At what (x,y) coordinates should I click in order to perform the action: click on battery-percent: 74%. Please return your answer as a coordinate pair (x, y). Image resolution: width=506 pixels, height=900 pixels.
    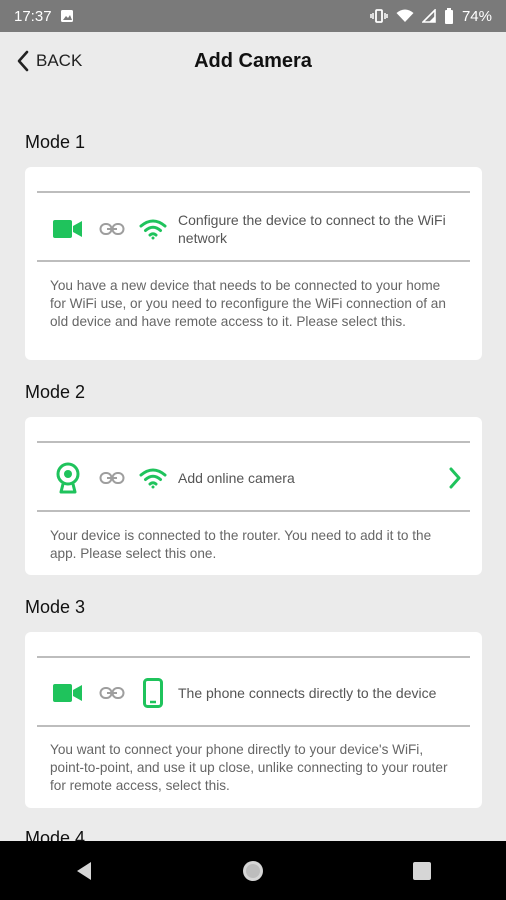
    Looking at the image, I should click on (476, 16).